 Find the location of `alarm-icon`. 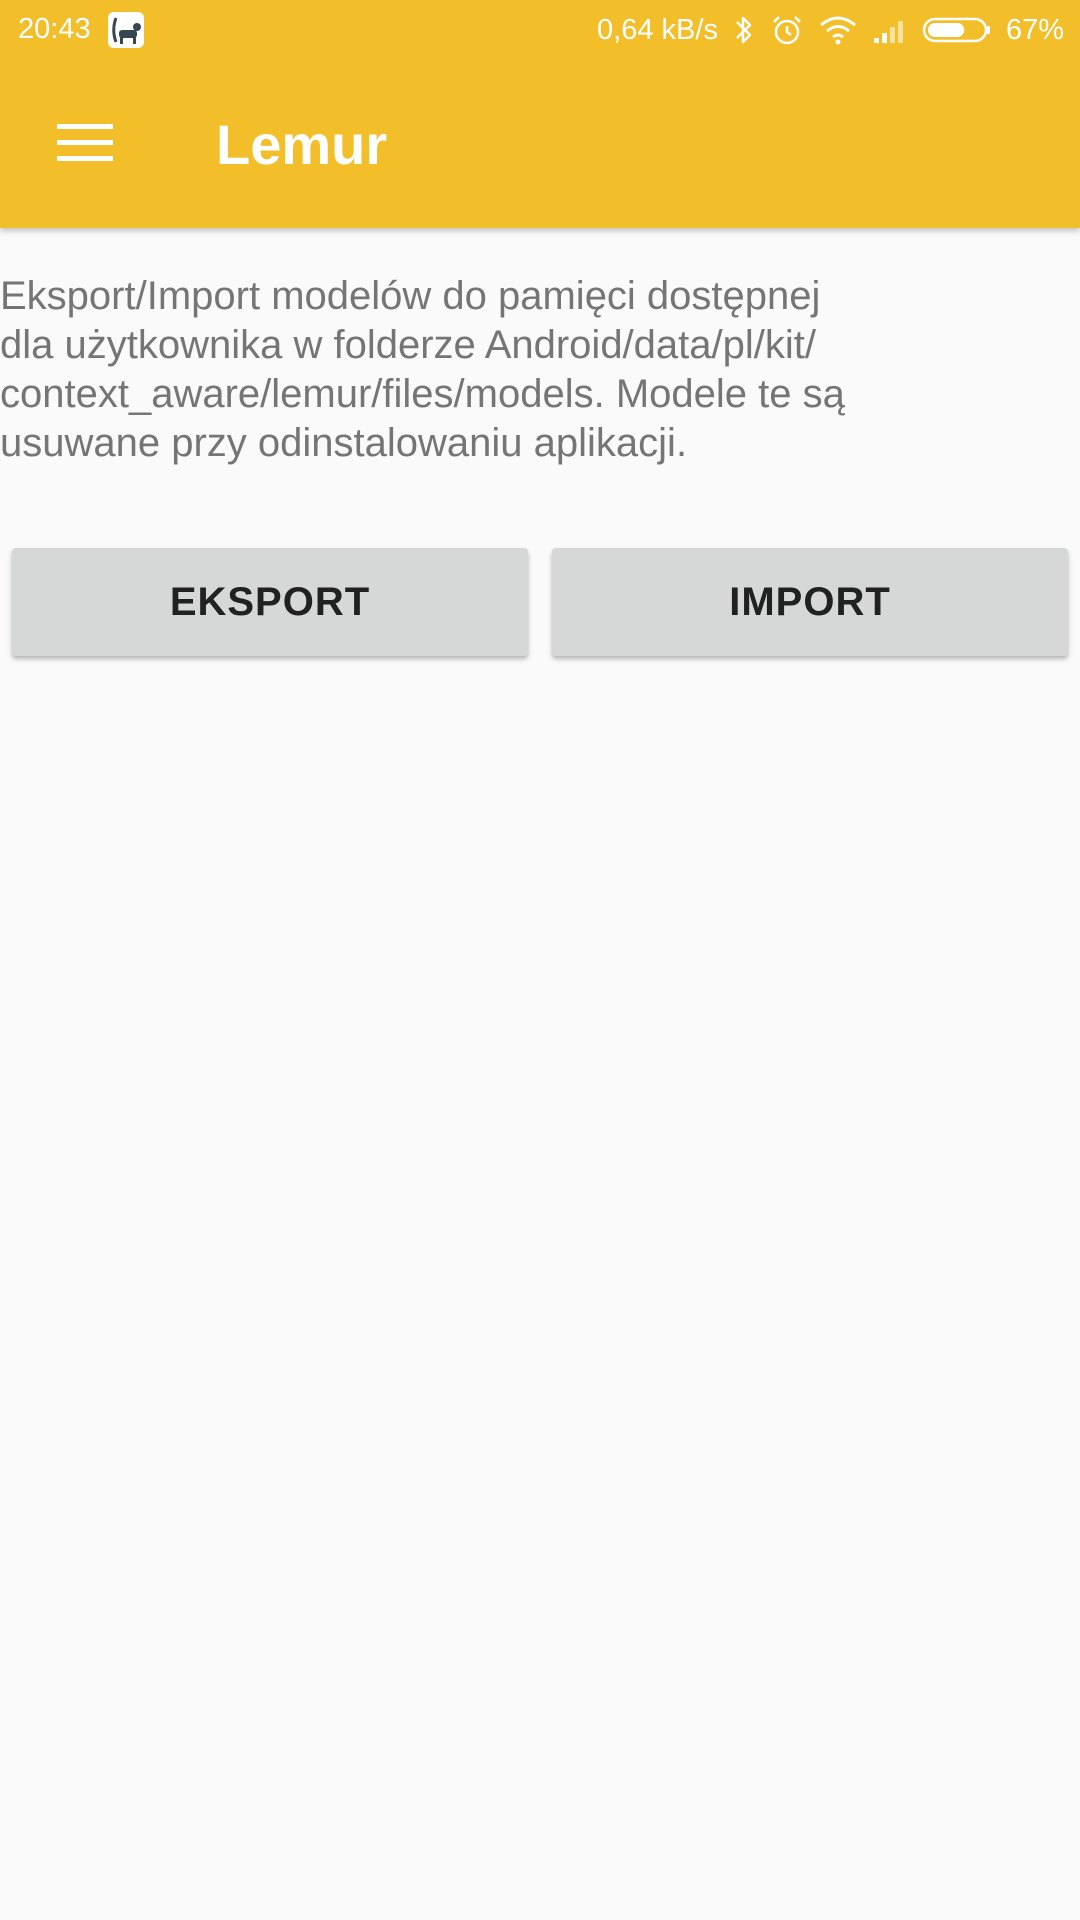

alarm-icon is located at coordinates (787, 30).